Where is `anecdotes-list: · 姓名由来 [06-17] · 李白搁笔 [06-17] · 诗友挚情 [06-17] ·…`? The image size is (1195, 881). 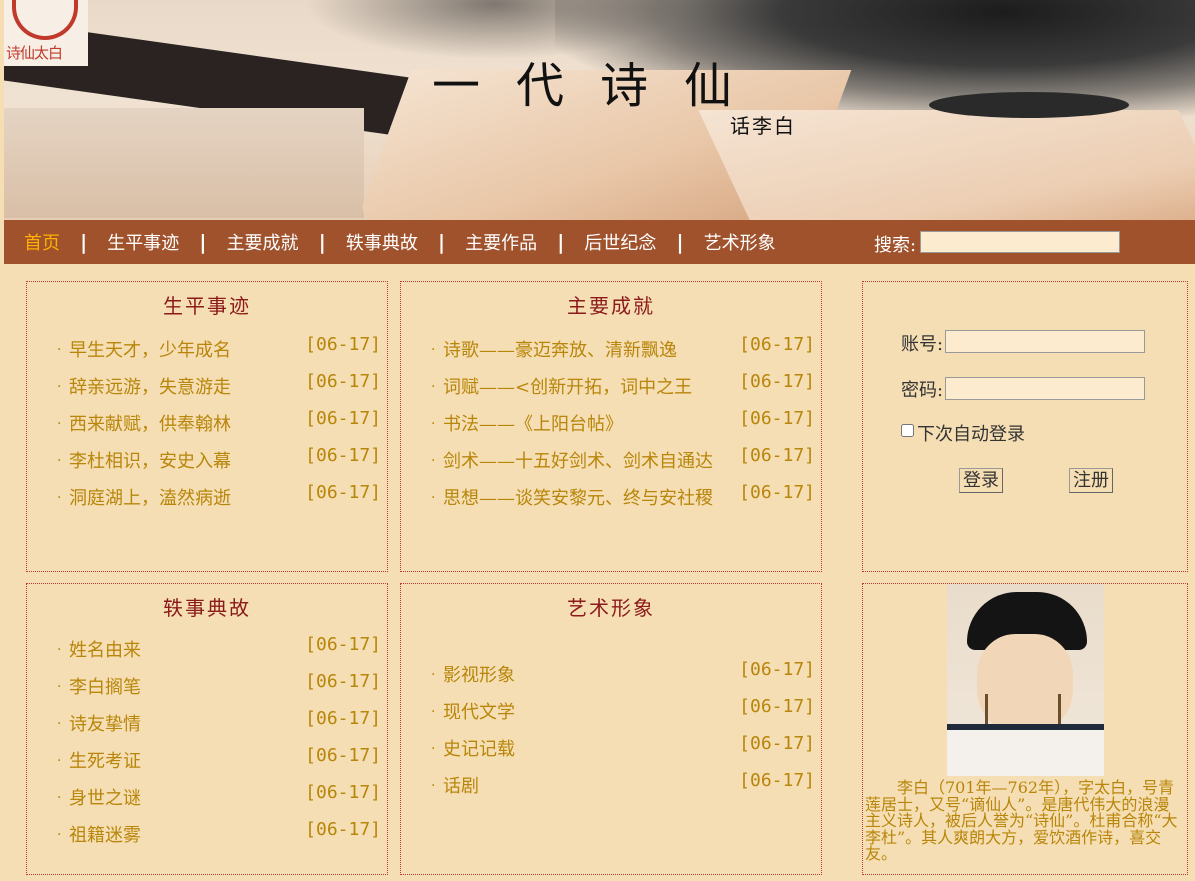 anecdotes-list: · 姓名由来 [06-17] · 李白搁笔 [06-17] · 诗友挚情 [06-17] ·… is located at coordinates (207, 743).